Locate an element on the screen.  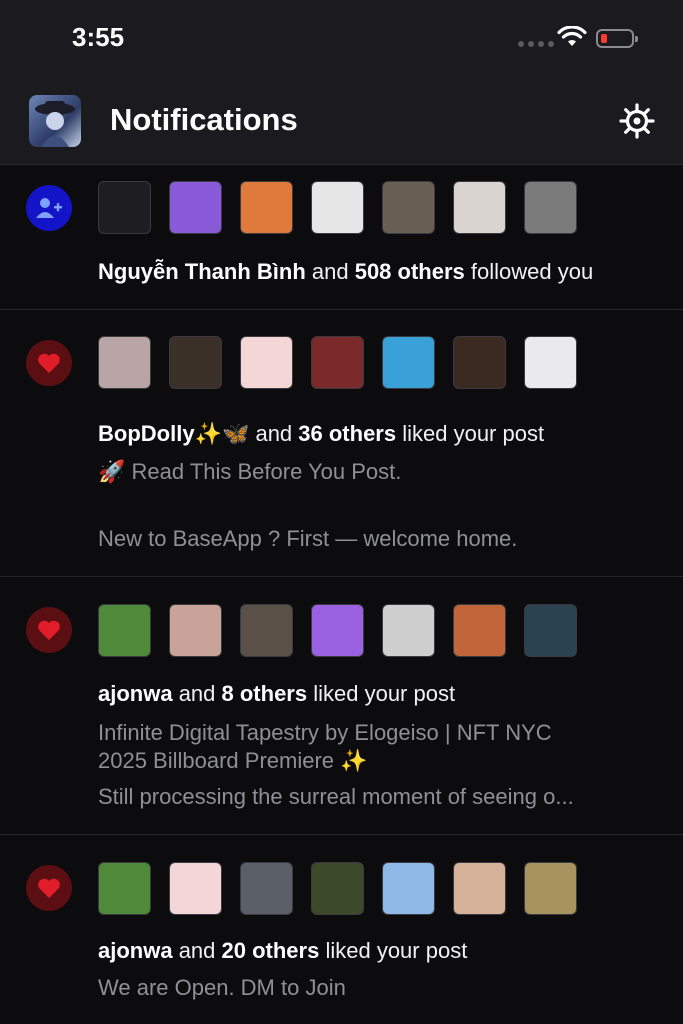
app-header: Notifications is located at coordinates (341, 122).